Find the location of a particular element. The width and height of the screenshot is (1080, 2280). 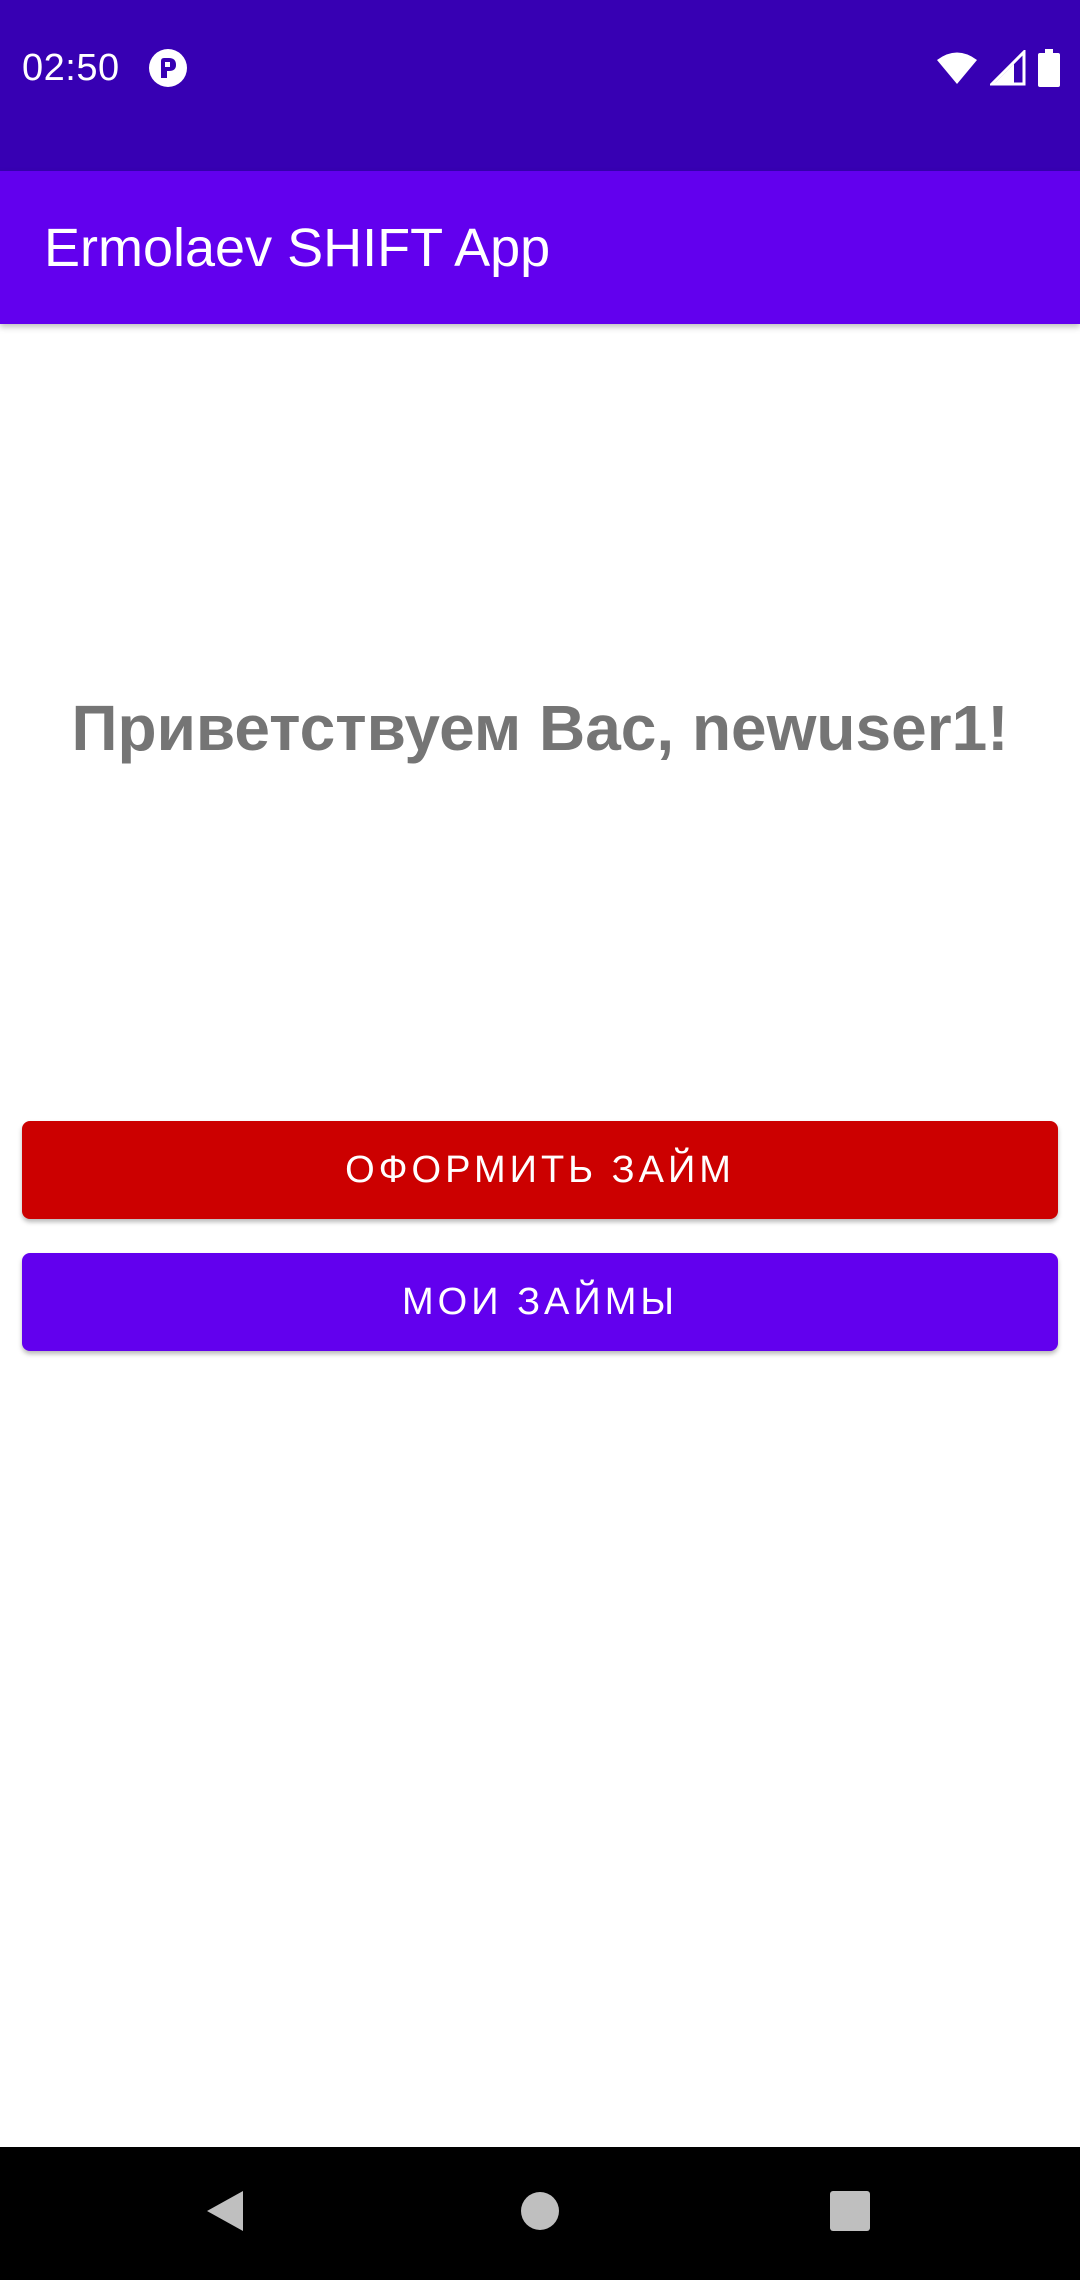

status-icons is located at coordinates (998, 68).